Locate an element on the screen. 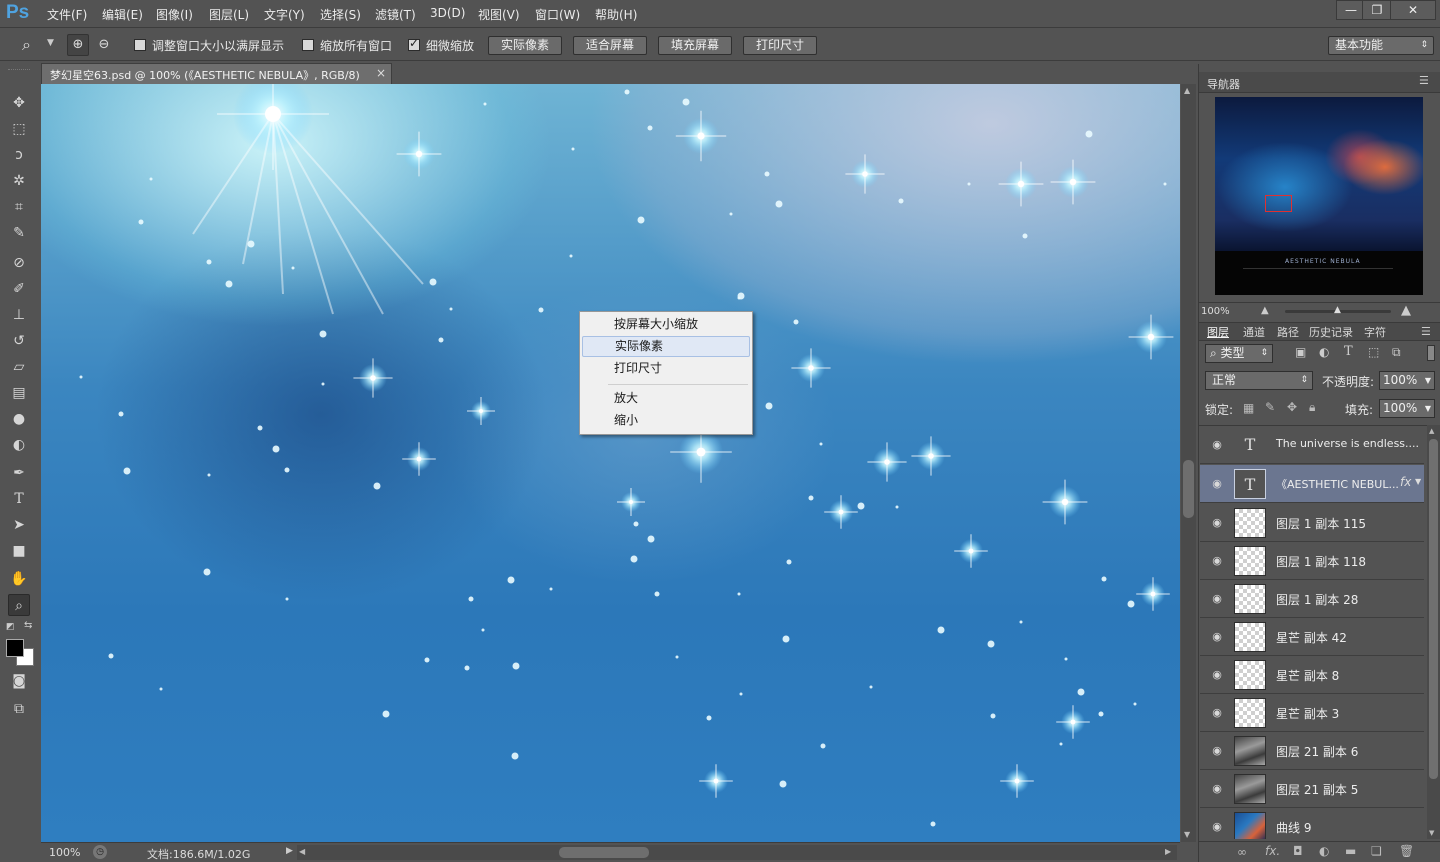  lock-position-icon: ✥ is located at coordinates (1292, 407).